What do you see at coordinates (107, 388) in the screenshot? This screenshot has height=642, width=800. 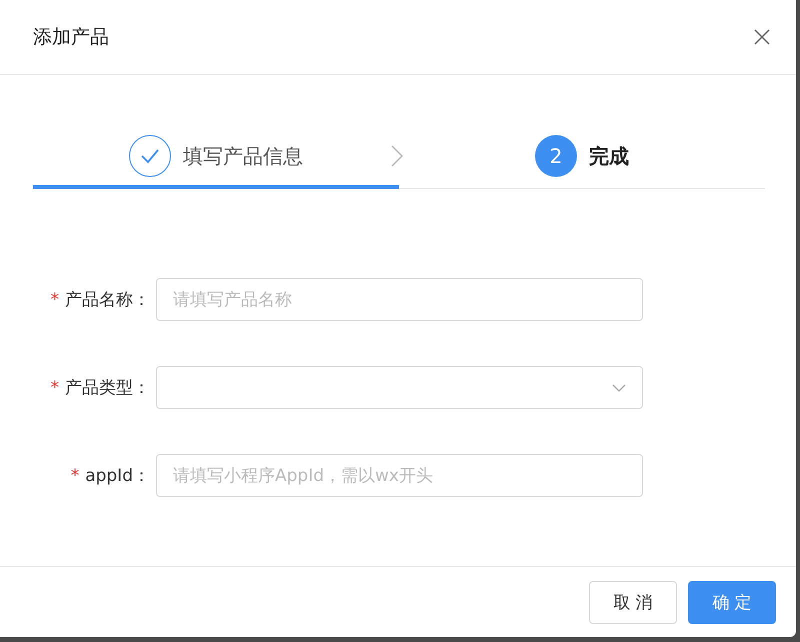 I see `field-label: 产品类型：` at bounding box center [107, 388].